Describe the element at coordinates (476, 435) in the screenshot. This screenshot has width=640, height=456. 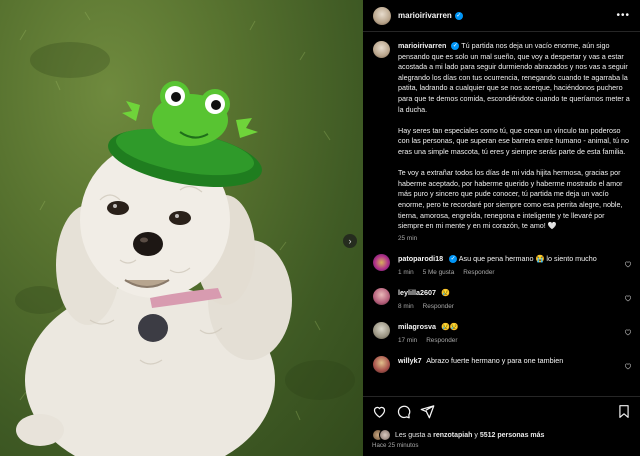
I see `likes-mid: y` at that location.